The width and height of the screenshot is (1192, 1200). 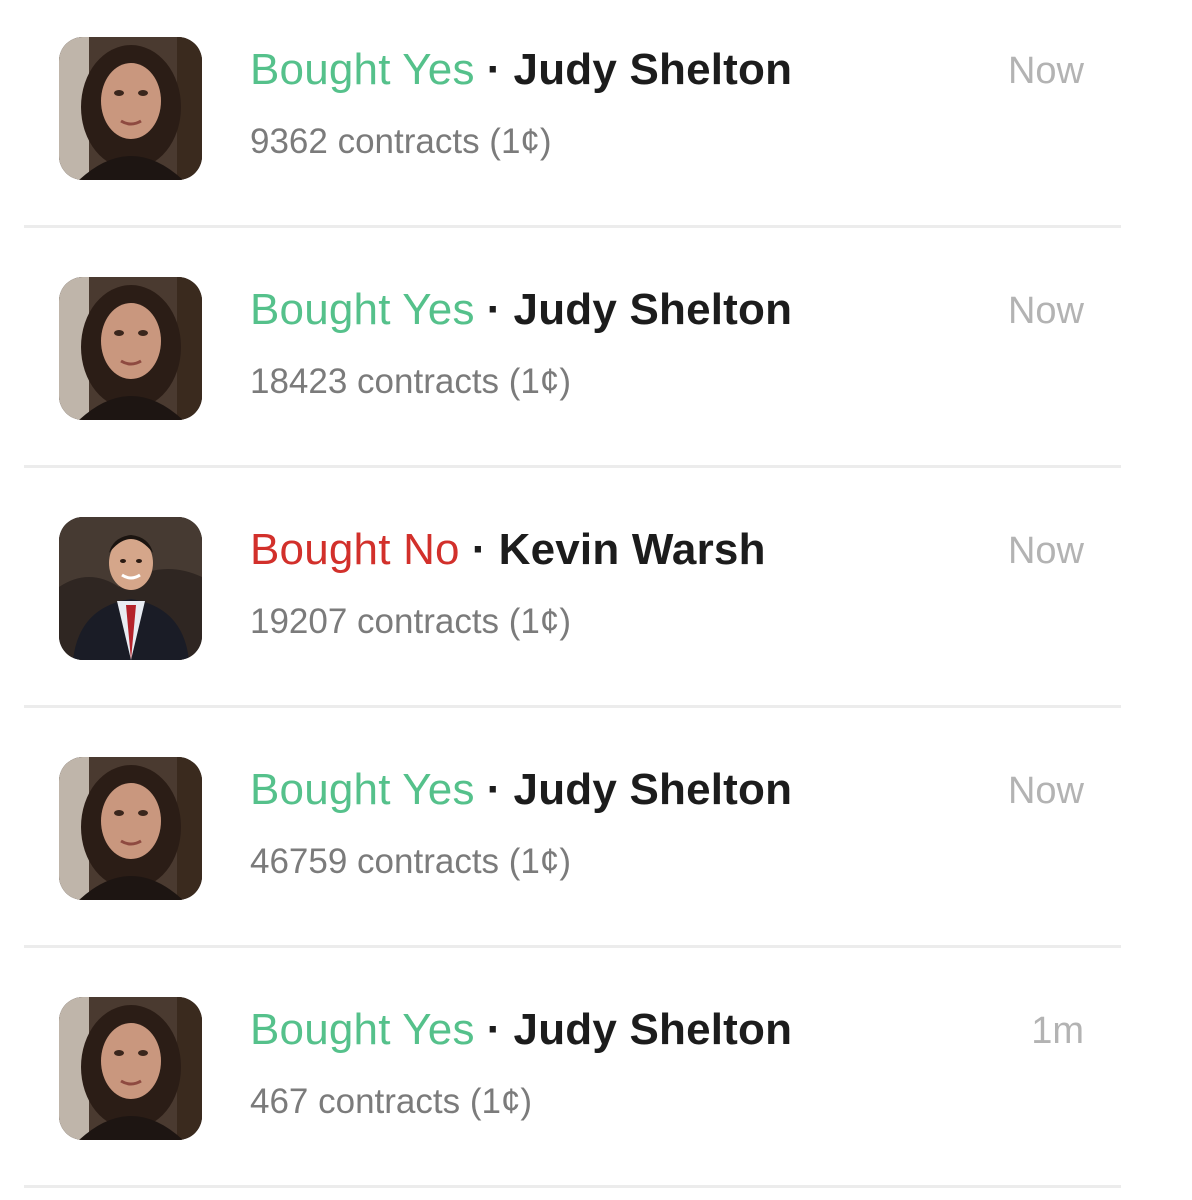 I want to click on avatar-kevin-warsh, so click(x=130, y=588).